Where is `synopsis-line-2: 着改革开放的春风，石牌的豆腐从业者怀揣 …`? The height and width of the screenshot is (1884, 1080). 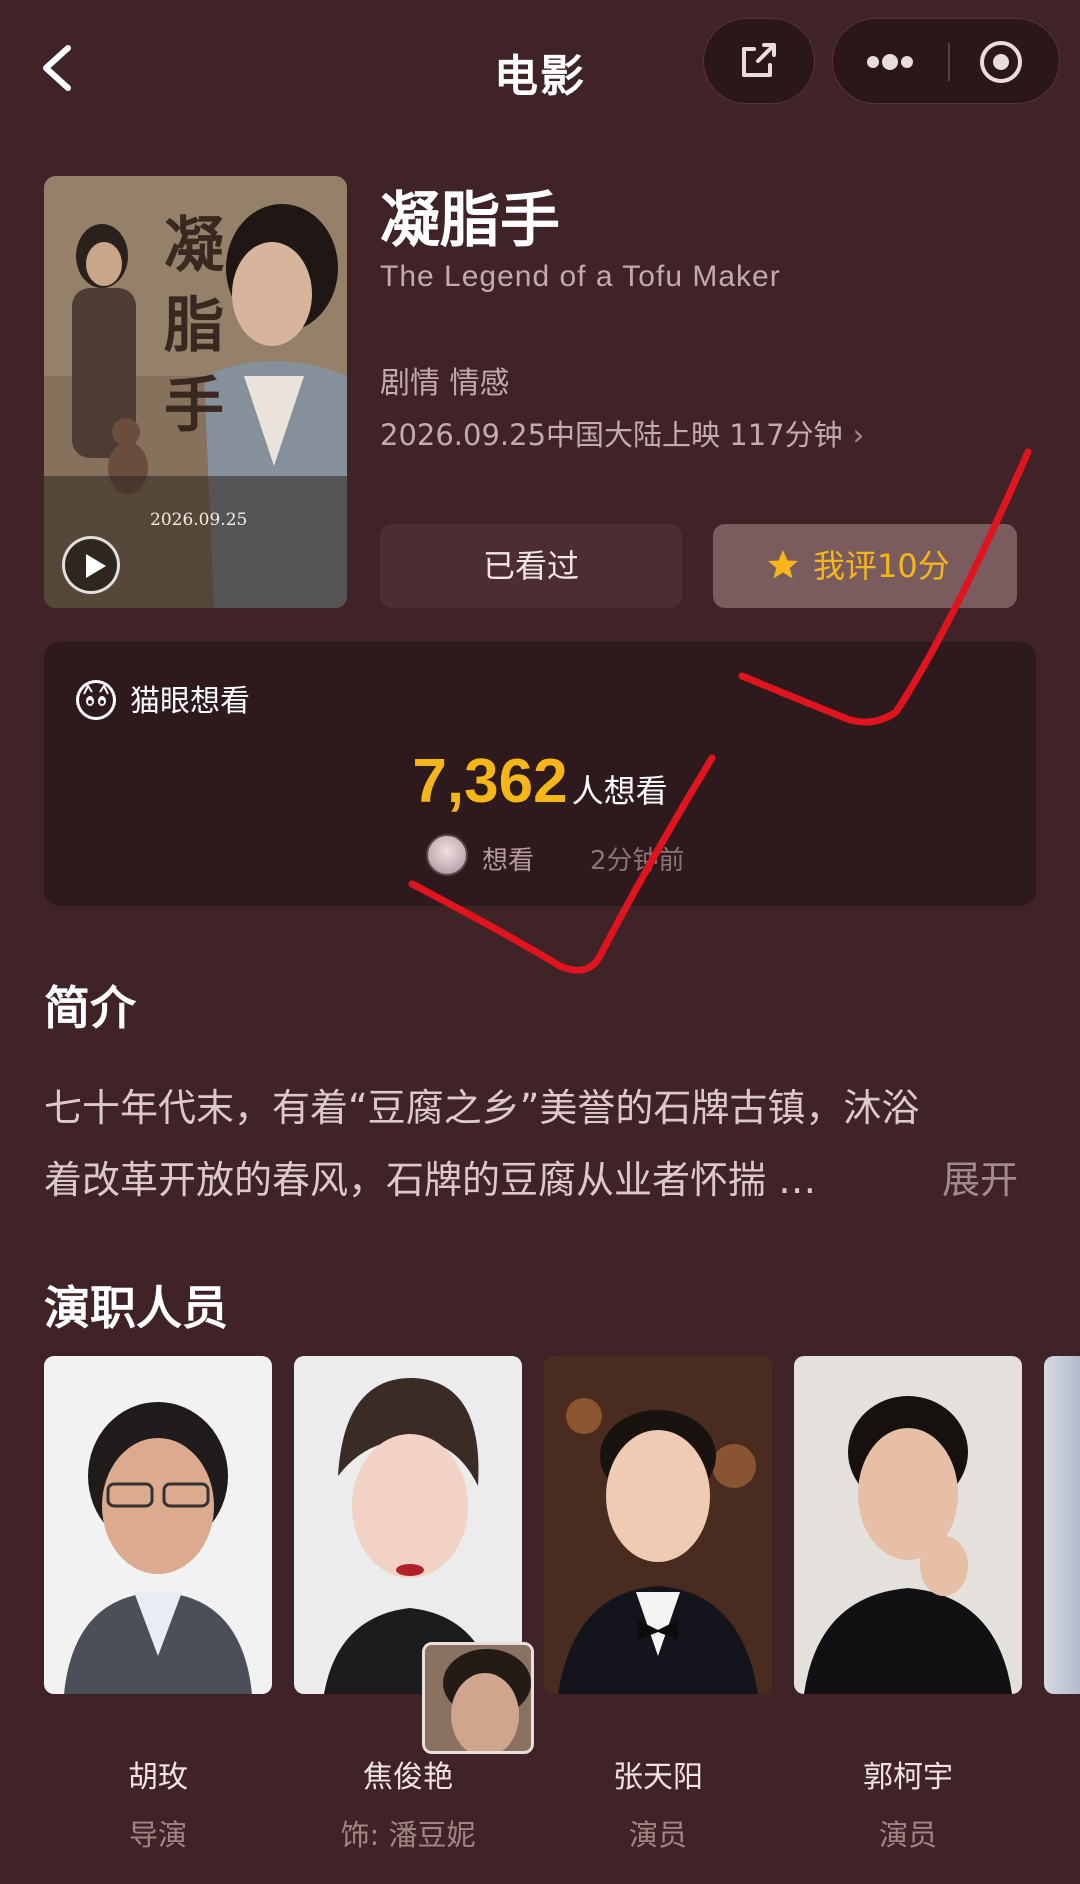 synopsis-line-2: 着改革开放的春风，石牌的豆腐从业者怀揣 … is located at coordinates (430, 1180).